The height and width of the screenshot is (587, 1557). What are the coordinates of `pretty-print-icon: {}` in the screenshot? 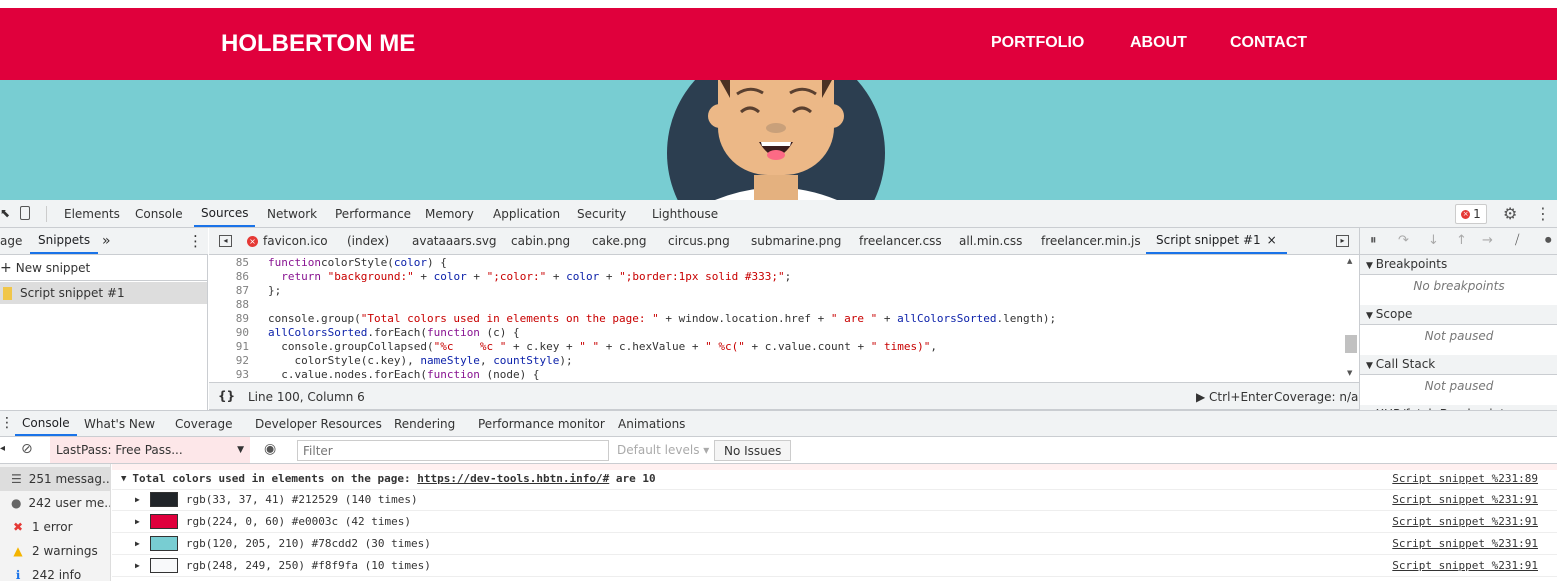 It's located at (226, 396).